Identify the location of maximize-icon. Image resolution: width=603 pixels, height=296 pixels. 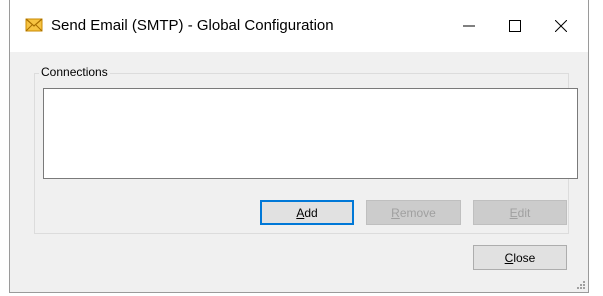
(515, 26).